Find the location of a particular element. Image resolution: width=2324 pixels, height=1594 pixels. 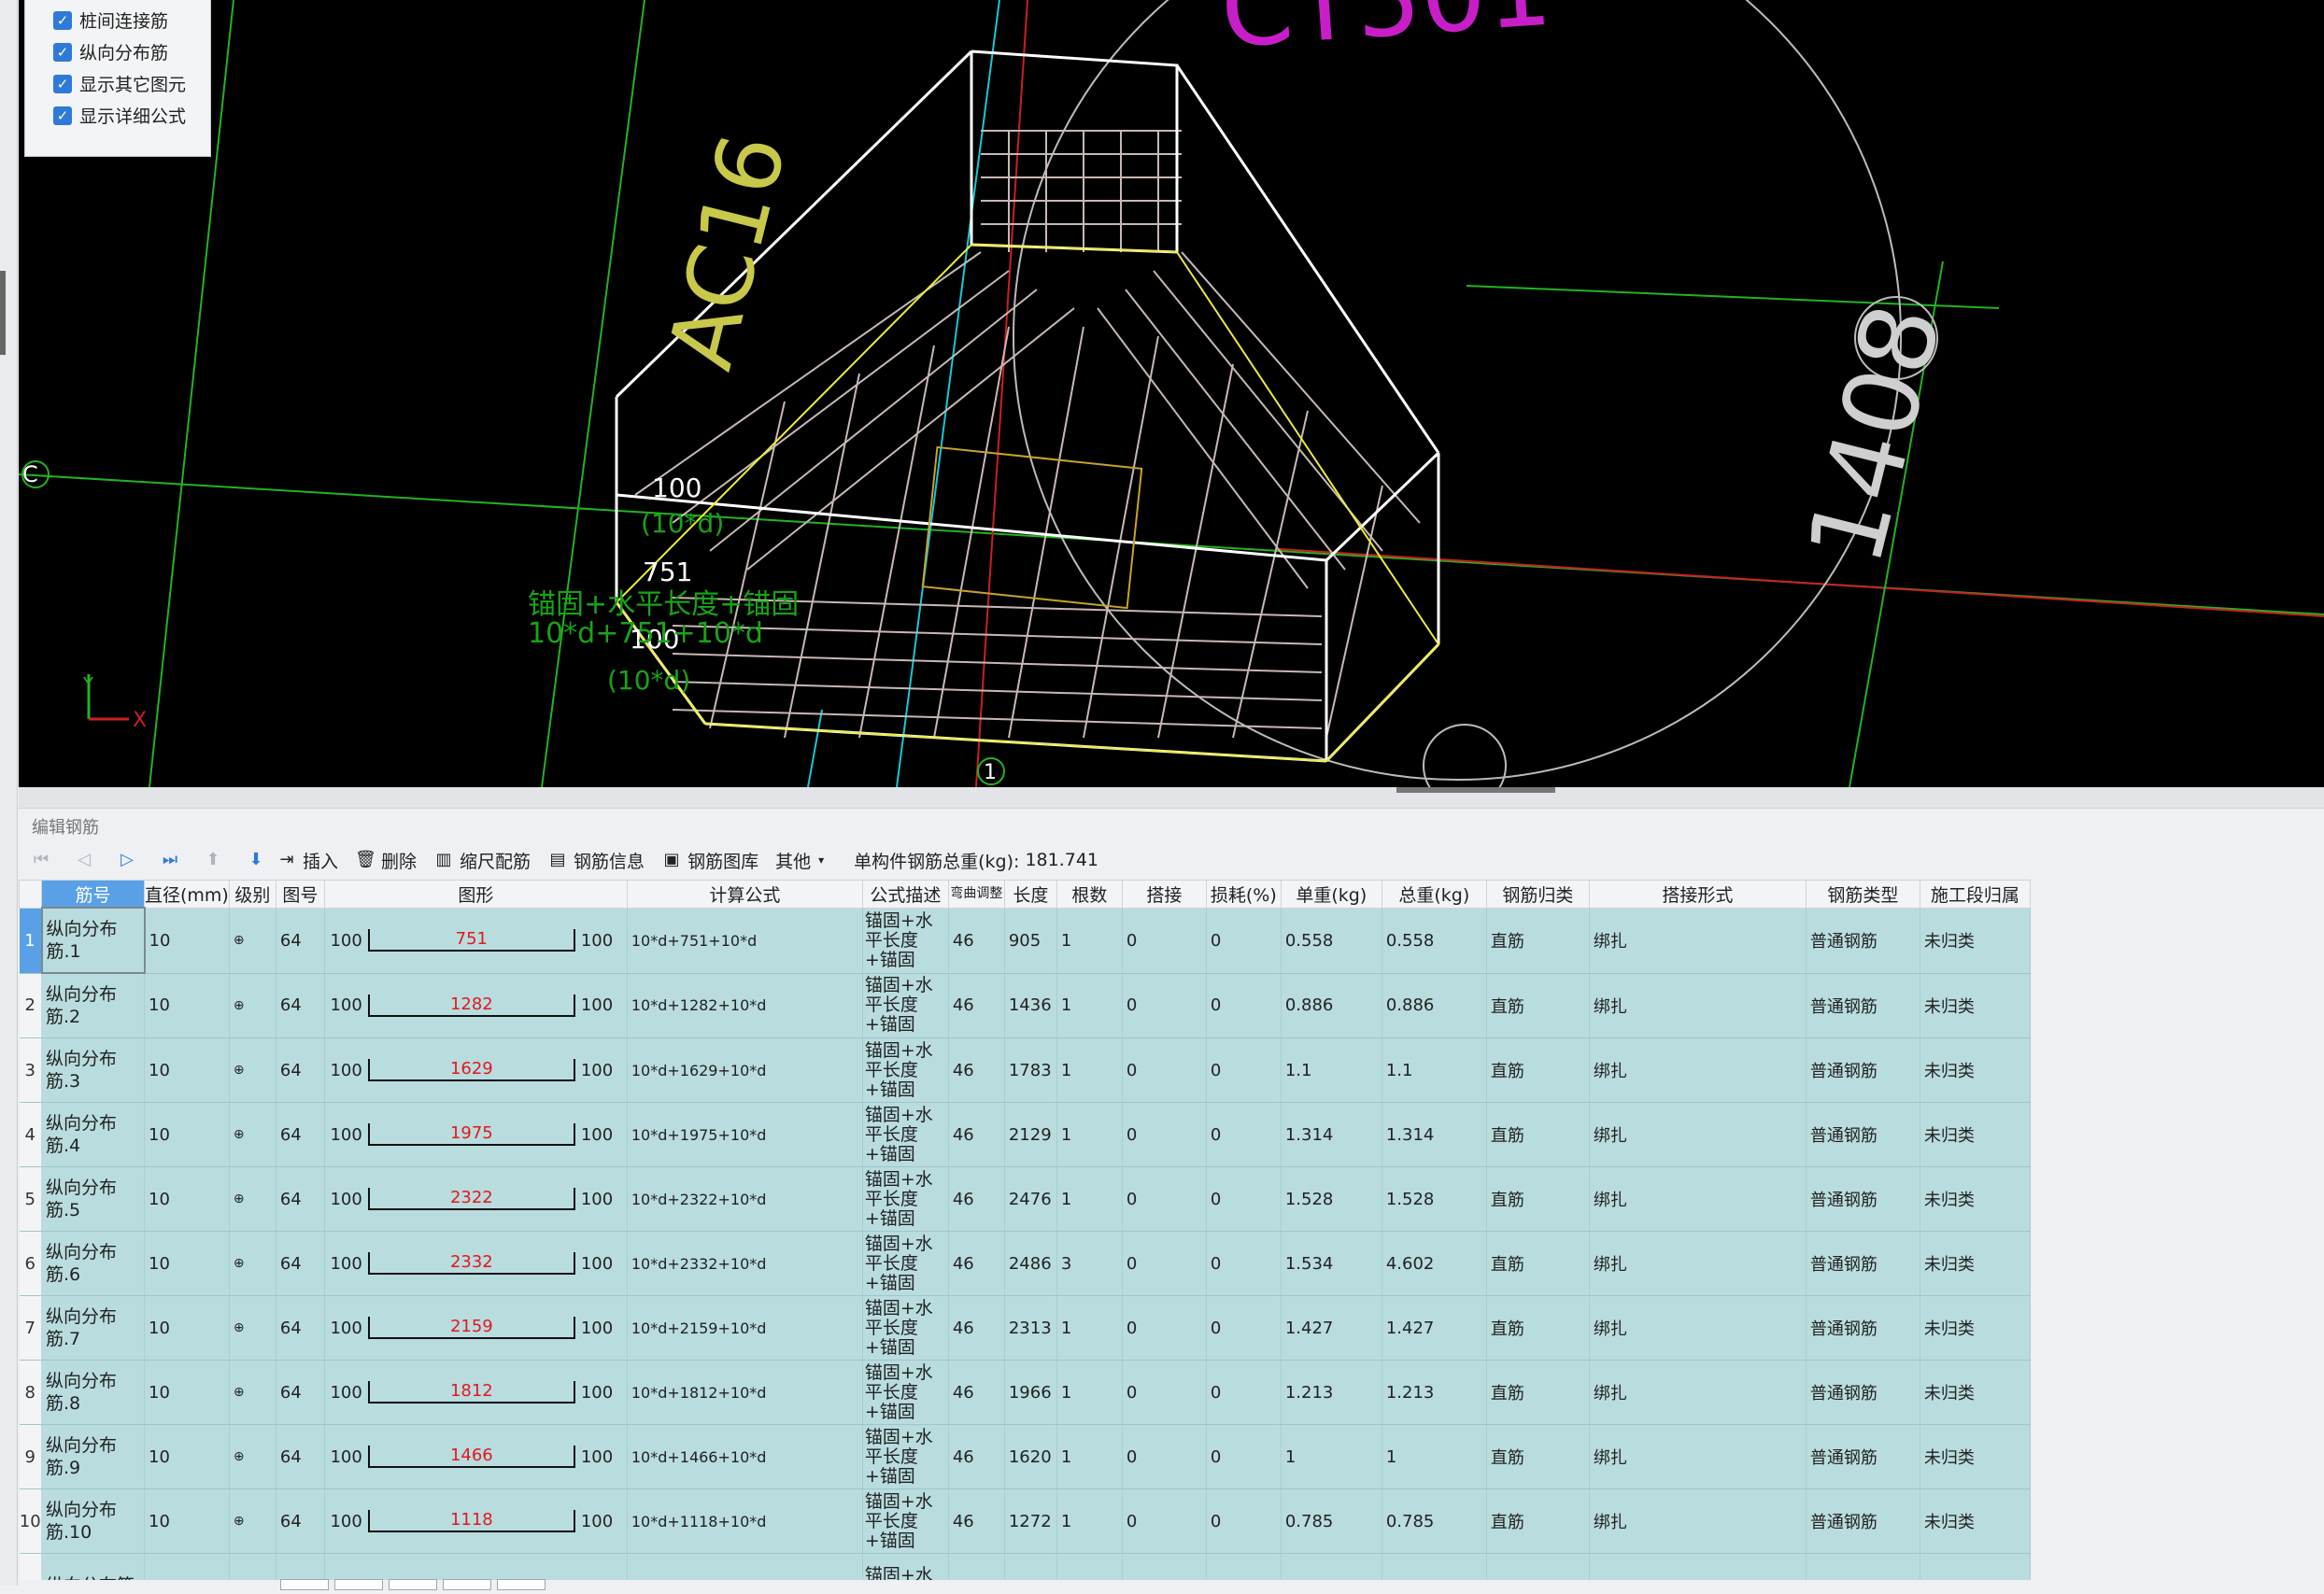

count-cell: 3 is located at coordinates (1089, 1263).